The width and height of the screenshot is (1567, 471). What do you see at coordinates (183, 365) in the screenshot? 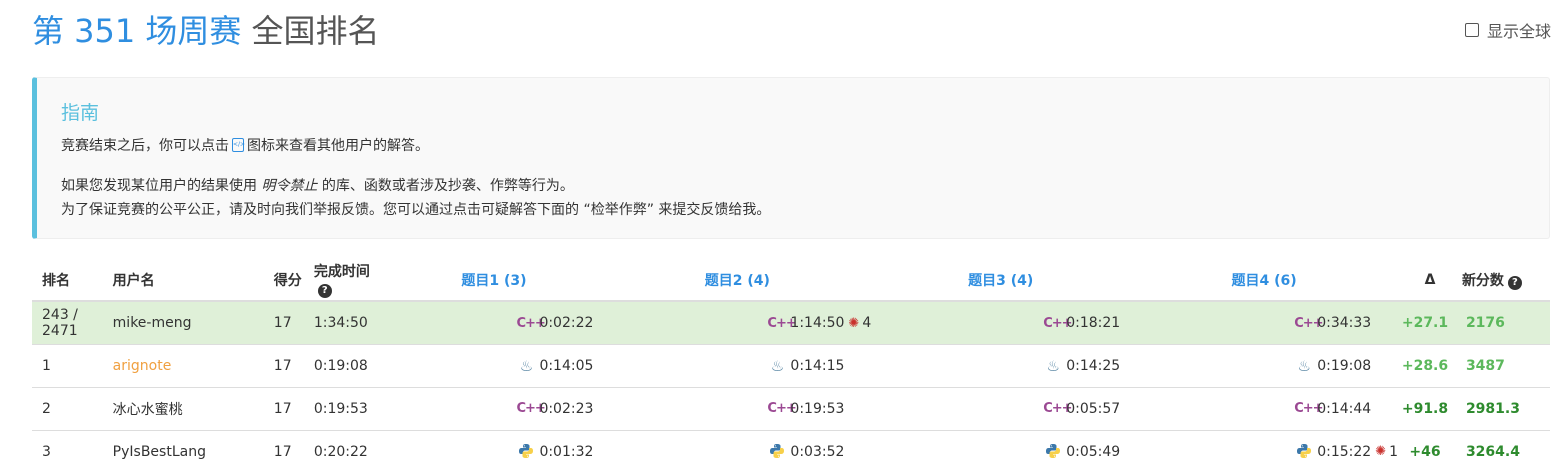
I see `username-link: arignote` at bounding box center [183, 365].